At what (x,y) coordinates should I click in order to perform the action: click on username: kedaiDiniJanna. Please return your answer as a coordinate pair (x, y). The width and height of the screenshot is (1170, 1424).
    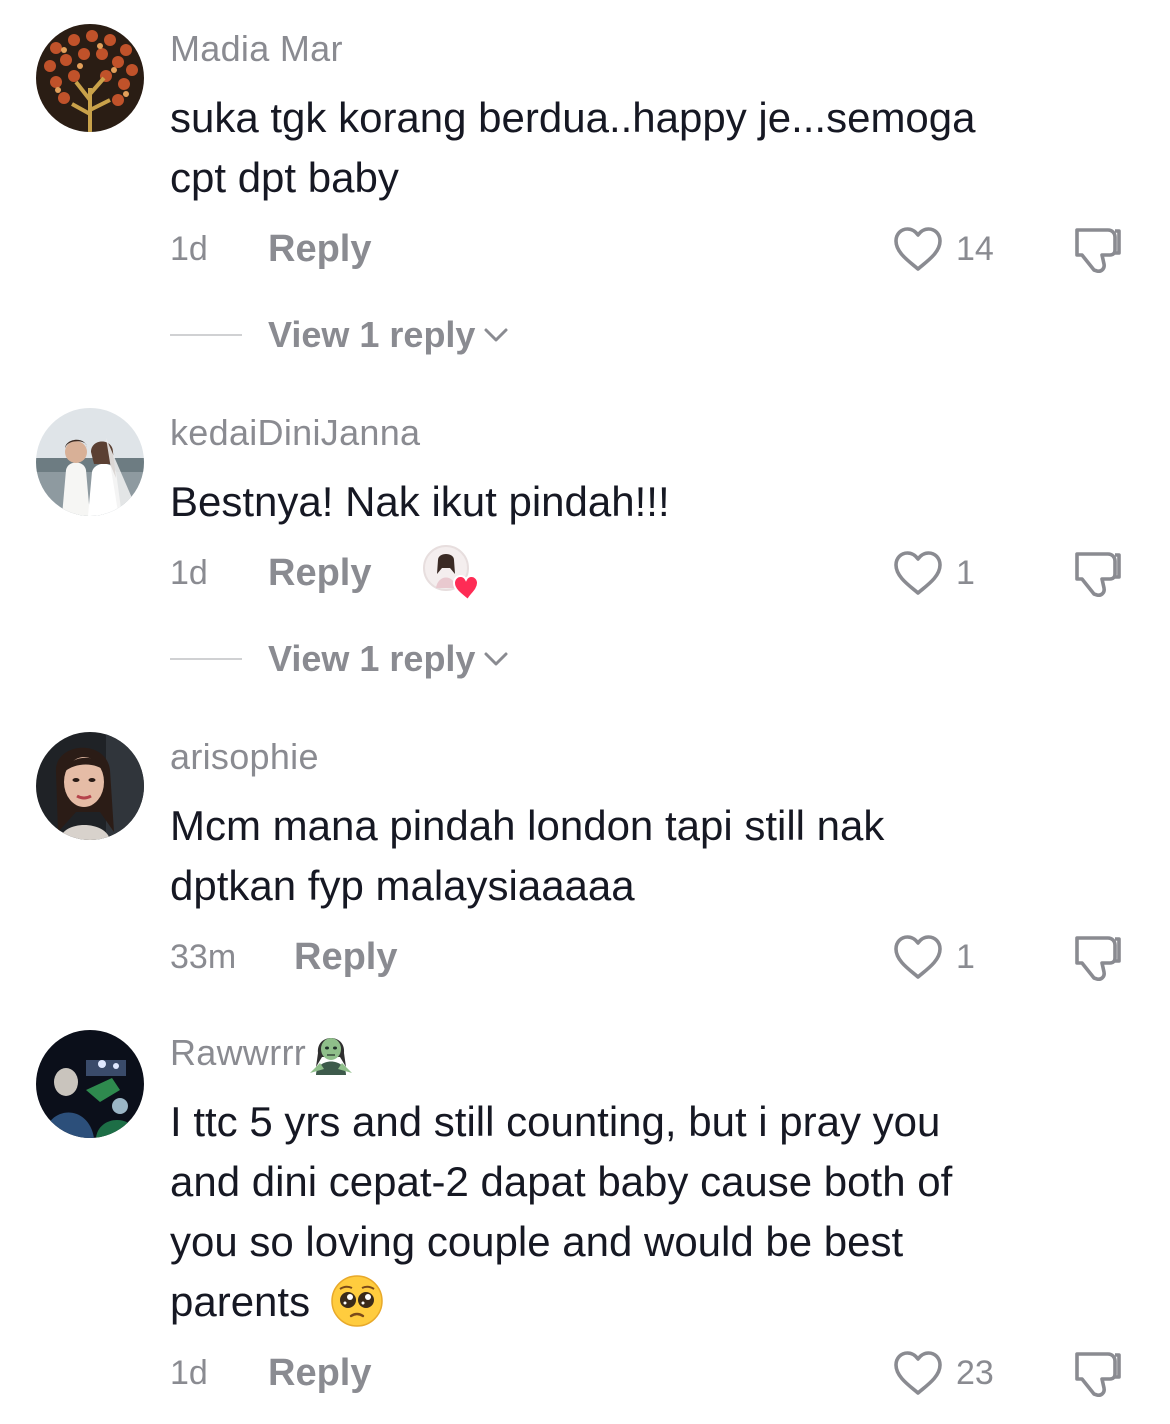
    Looking at the image, I should click on (295, 433).